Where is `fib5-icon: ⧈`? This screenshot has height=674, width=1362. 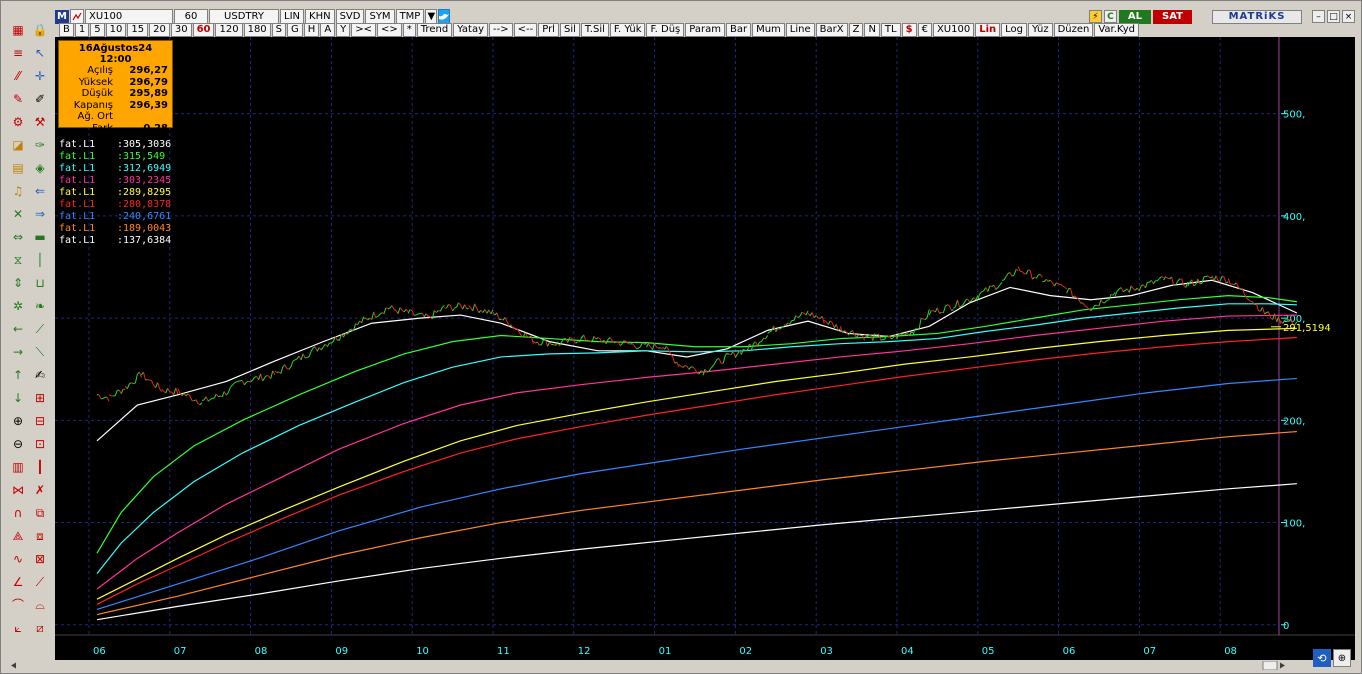
fib5-icon: ⧈ is located at coordinates (40, 536).